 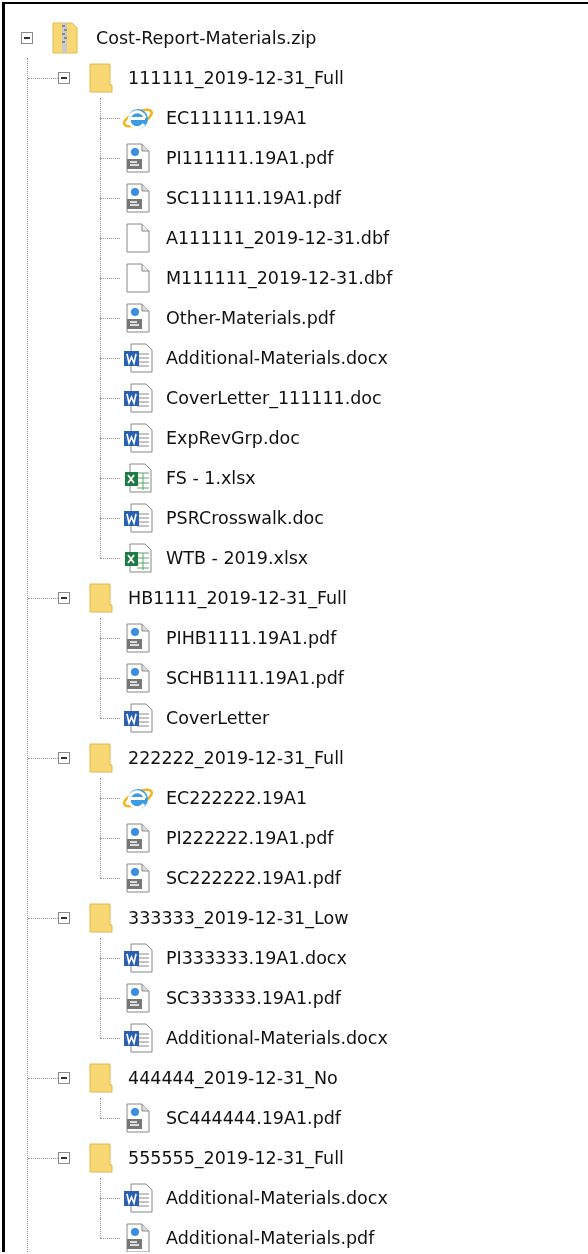 What do you see at coordinates (236, 78) in the screenshot?
I see `tree-item-label: 111111_2019-12-31_Full` at bounding box center [236, 78].